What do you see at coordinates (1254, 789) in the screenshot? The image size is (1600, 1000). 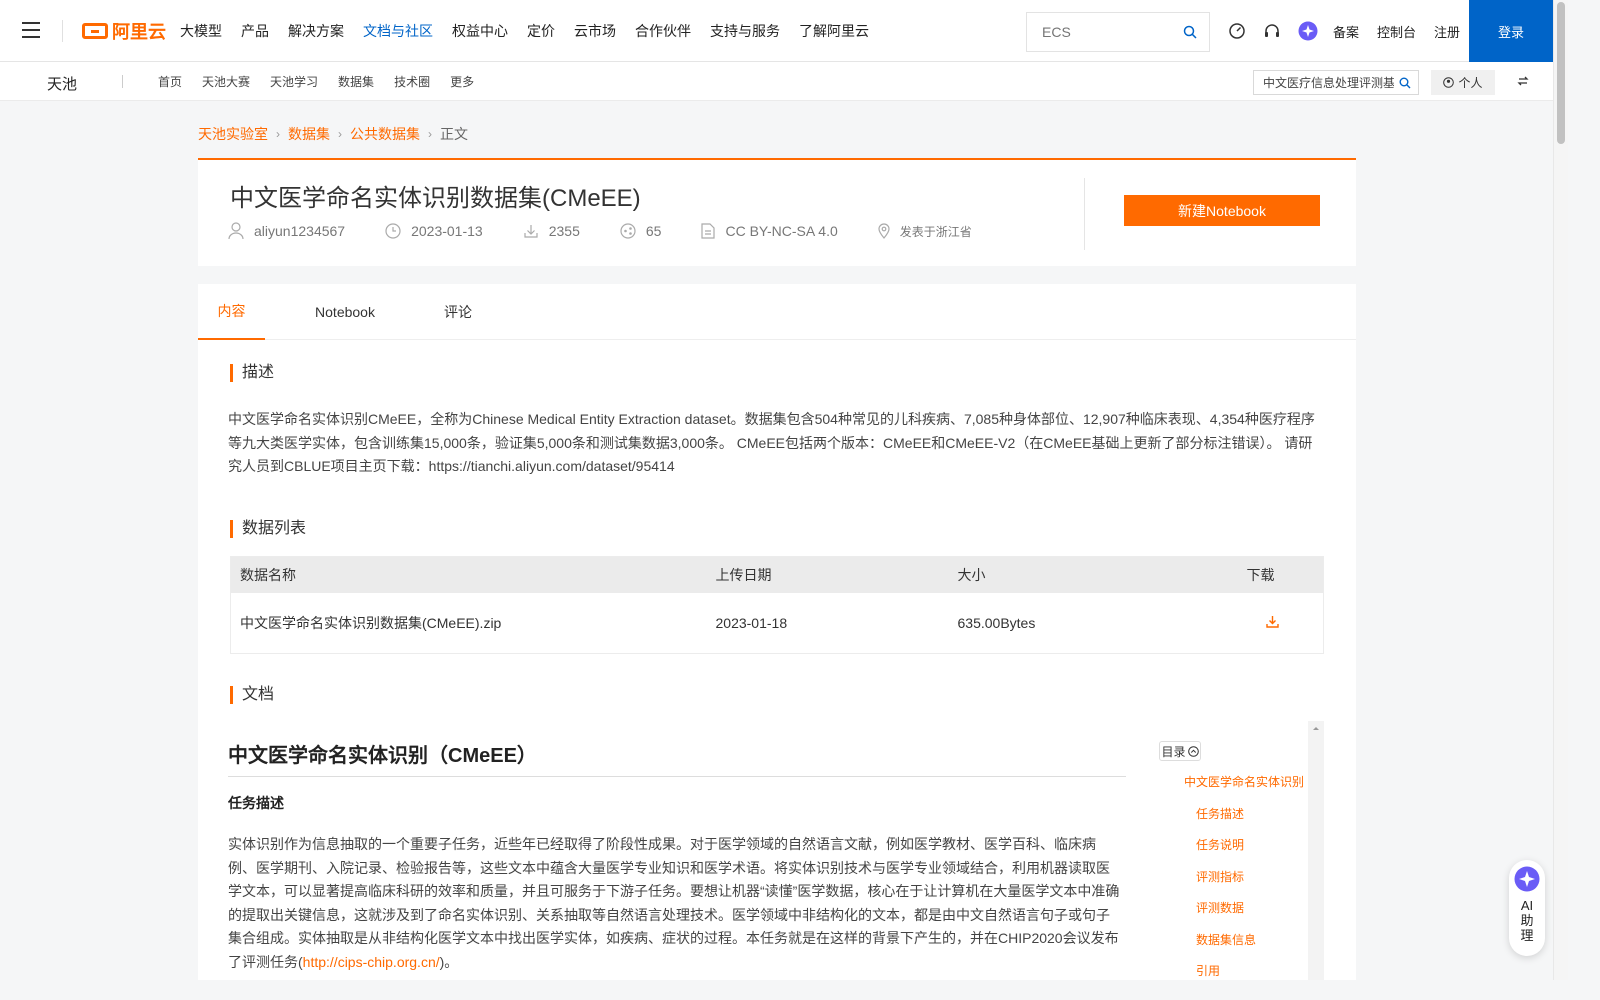 I see `toc-item-title: 中文医学命名实体识别（CMeEE）` at bounding box center [1254, 789].